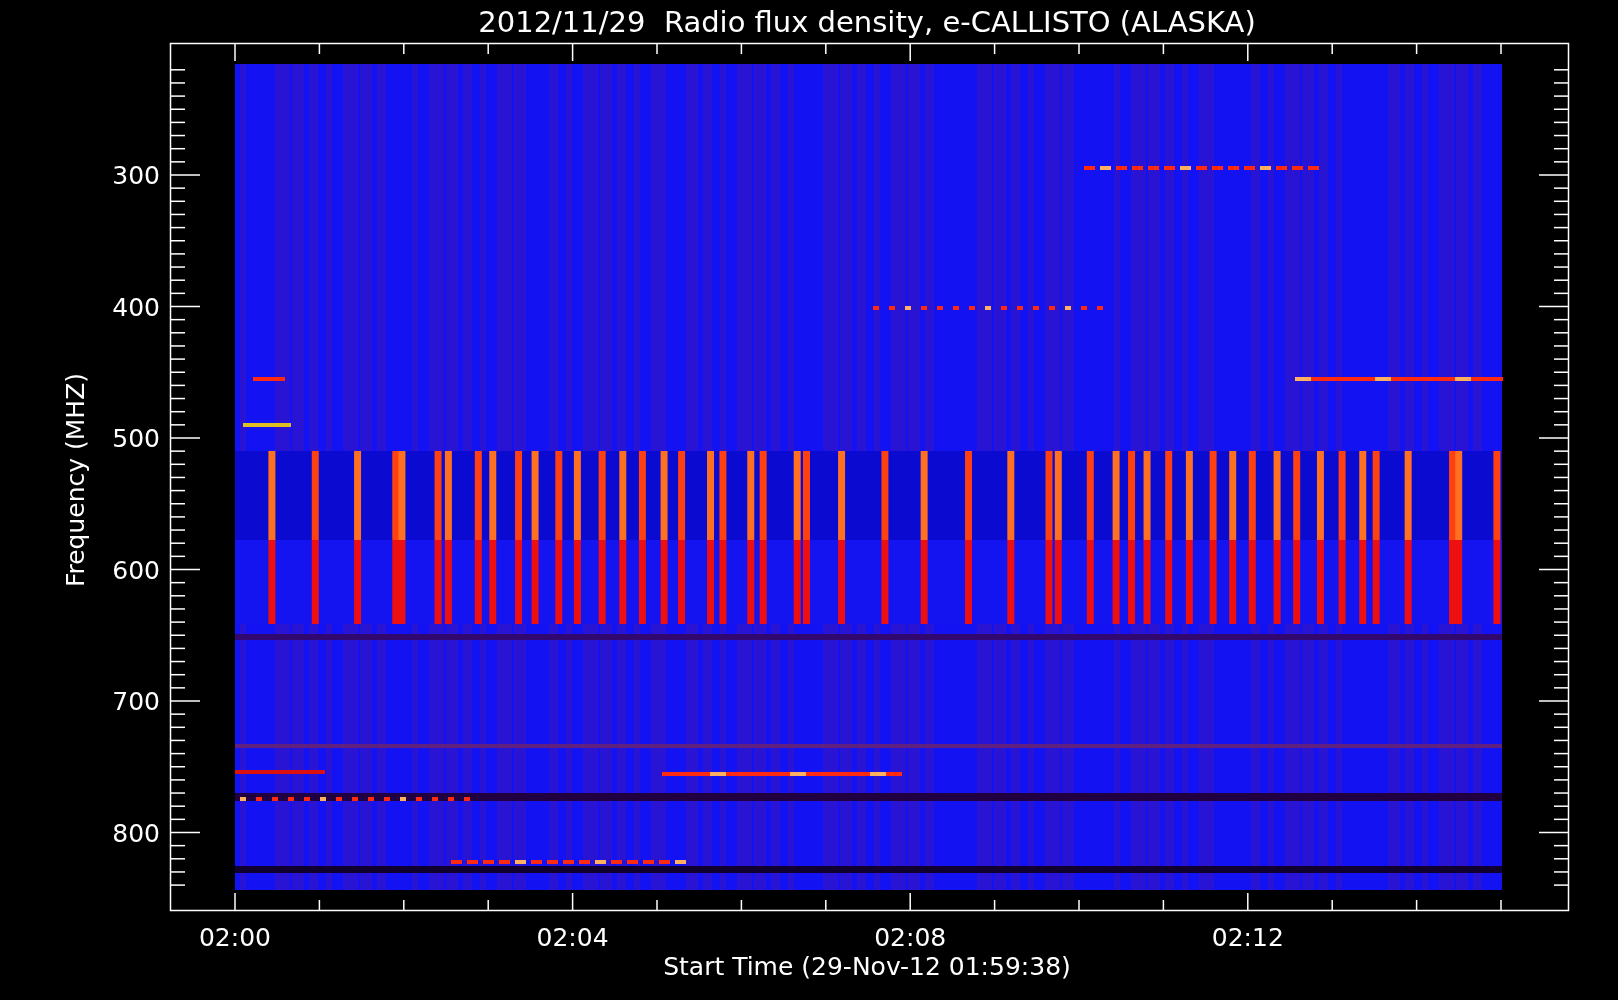  Describe the element at coordinates (235, 937) in the screenshot. I see `x-tick-label: 02:00` at that location.